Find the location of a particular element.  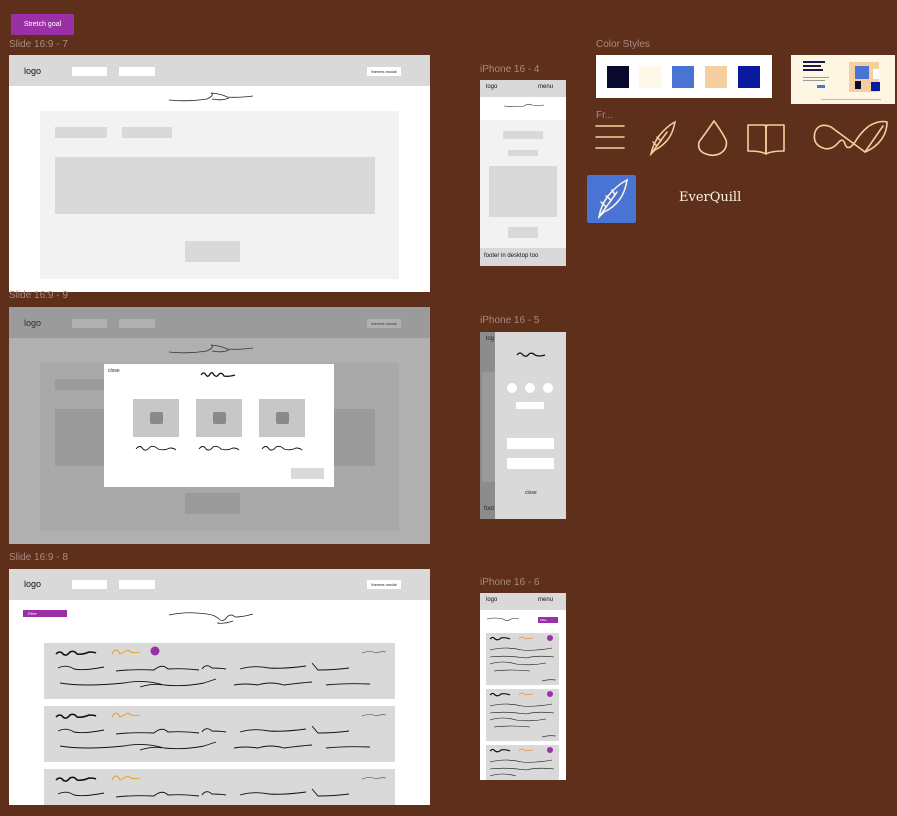

color-swatch-blue is located at coordinates (683, 77).